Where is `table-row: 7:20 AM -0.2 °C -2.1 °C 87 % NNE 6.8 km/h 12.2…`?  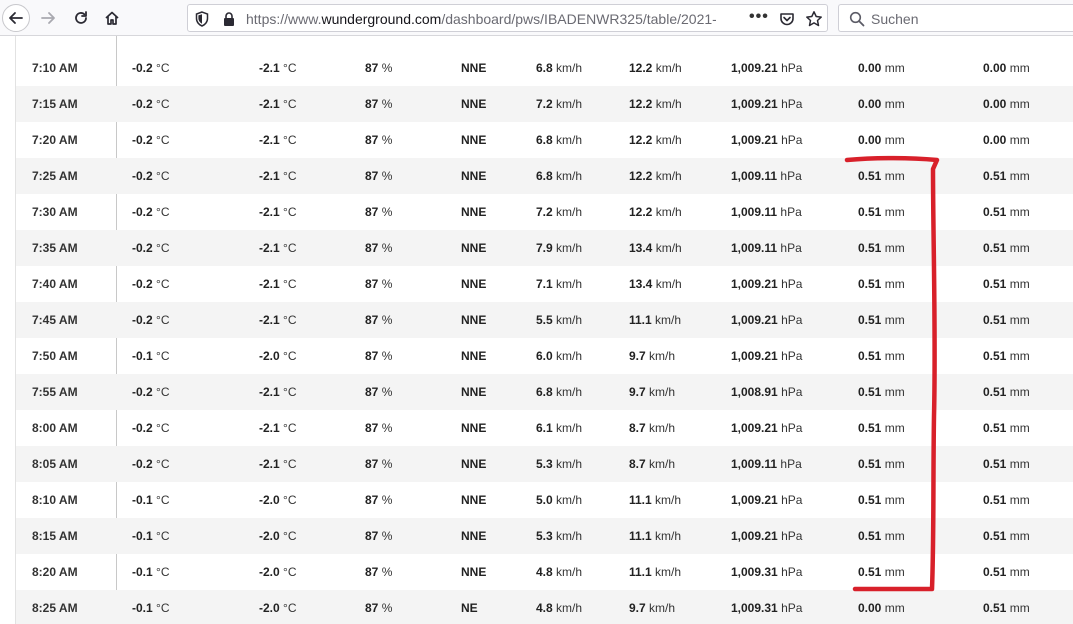
table-row: 7:20 AM -0.2 °C -2.1 °C 87 % NNE 6.8 km/h 12.2… is located at coordinates (544, 140).